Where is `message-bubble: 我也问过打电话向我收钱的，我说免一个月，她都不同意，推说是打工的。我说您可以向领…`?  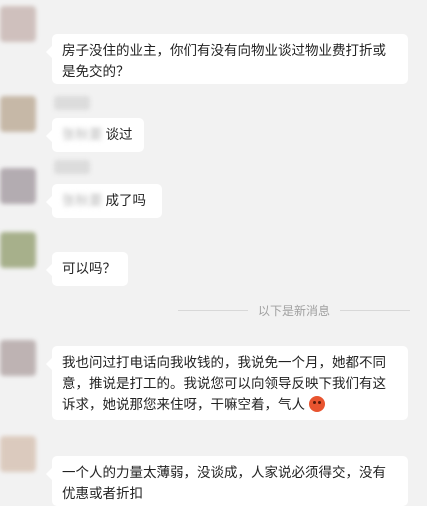 message-bubble: 我也问过打电话向我收钱的，我说免一个月，她都不同意，推说是打工的。我说您可以向领… is located at coordinates (227, 383).